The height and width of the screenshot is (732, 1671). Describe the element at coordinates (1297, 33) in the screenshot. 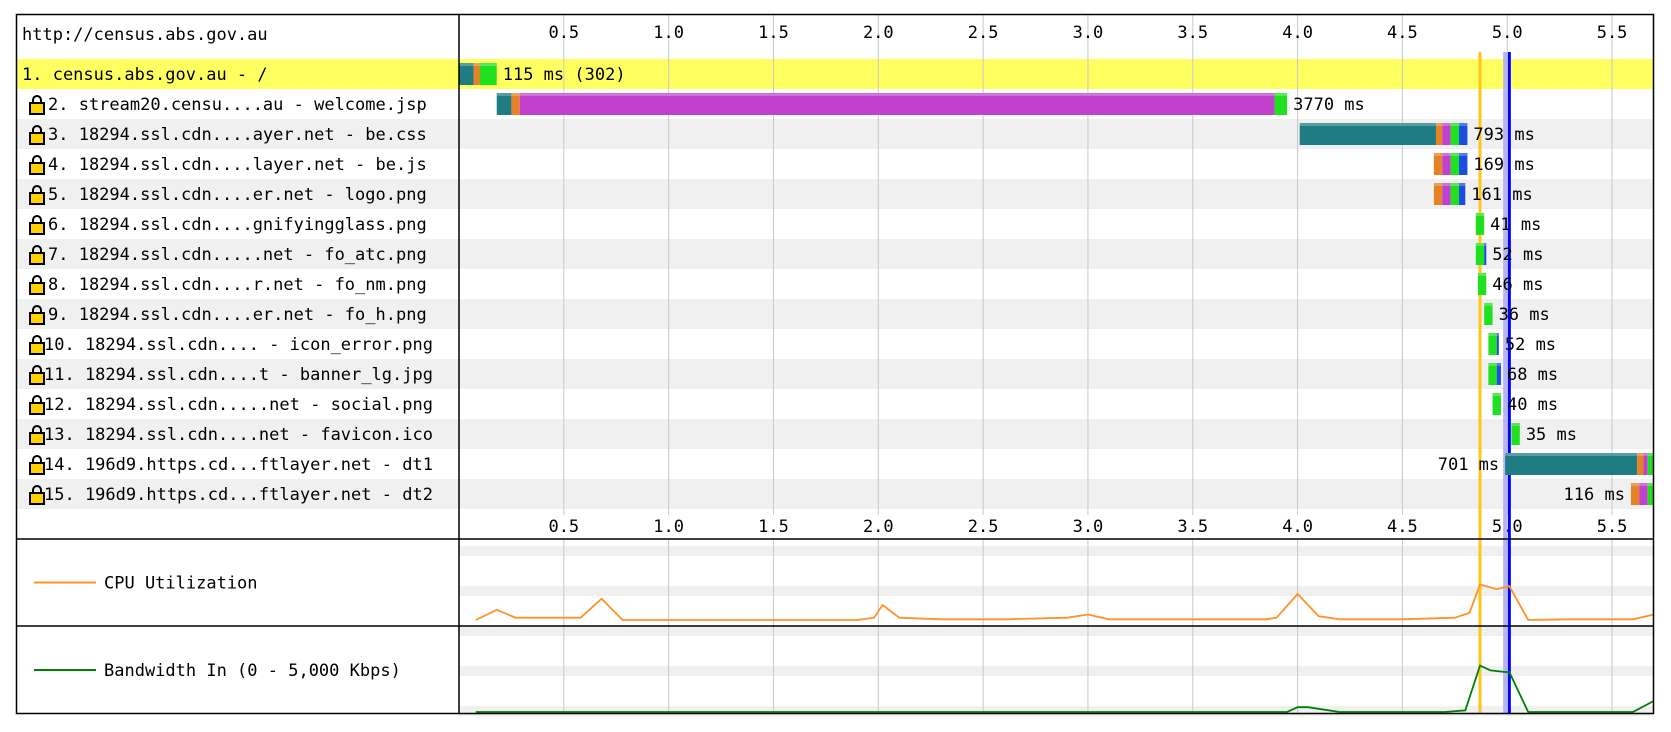

I see `tick-label-top: 4.0` at that location.